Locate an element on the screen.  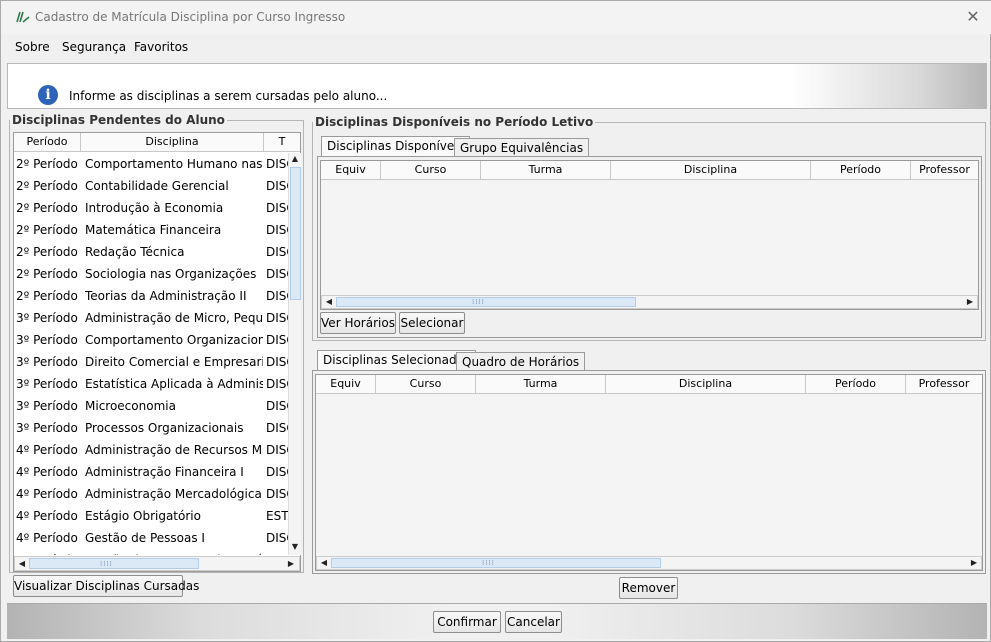
disponiveis-hscroll-thumb: ⁞⁞⁞⁞ is located at coordinates (486, 302).